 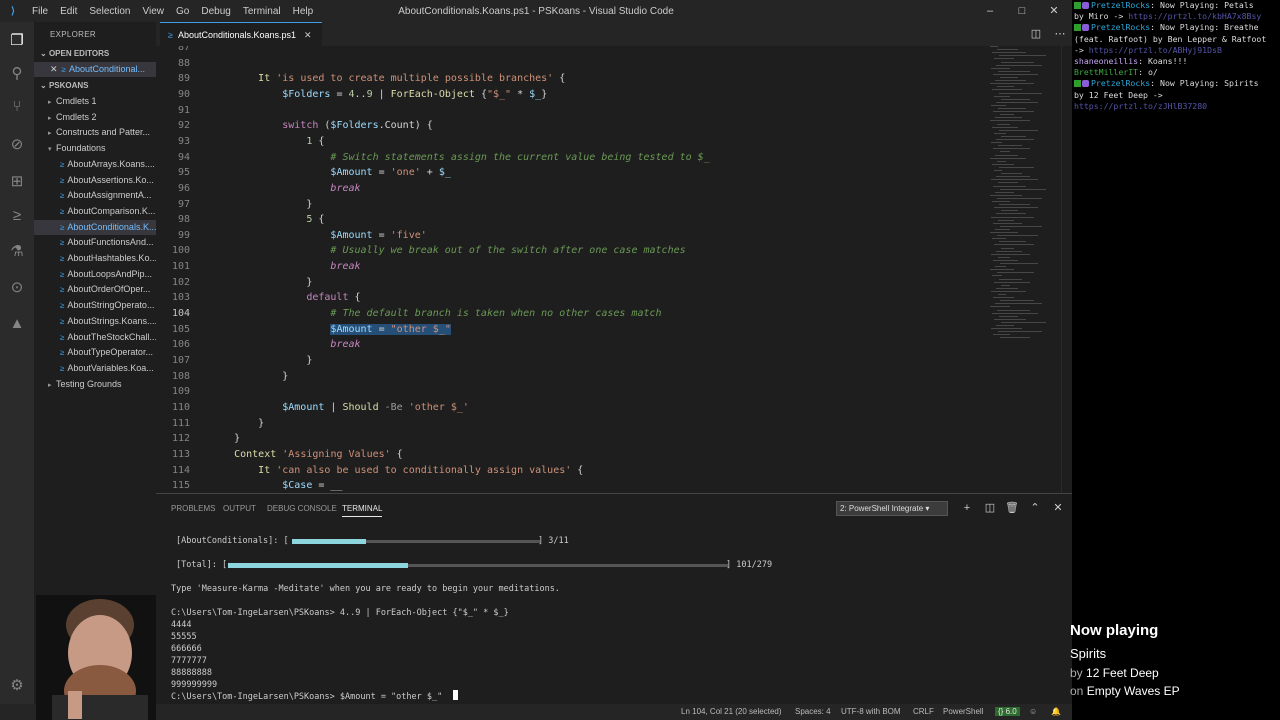 What do you see at coordinates (241, 34) in the screenshot?
I see `tab-aboutconditionals: ≥ AboutConditionals.Koans.ps1 ✕` at bounding box center [241, 34].